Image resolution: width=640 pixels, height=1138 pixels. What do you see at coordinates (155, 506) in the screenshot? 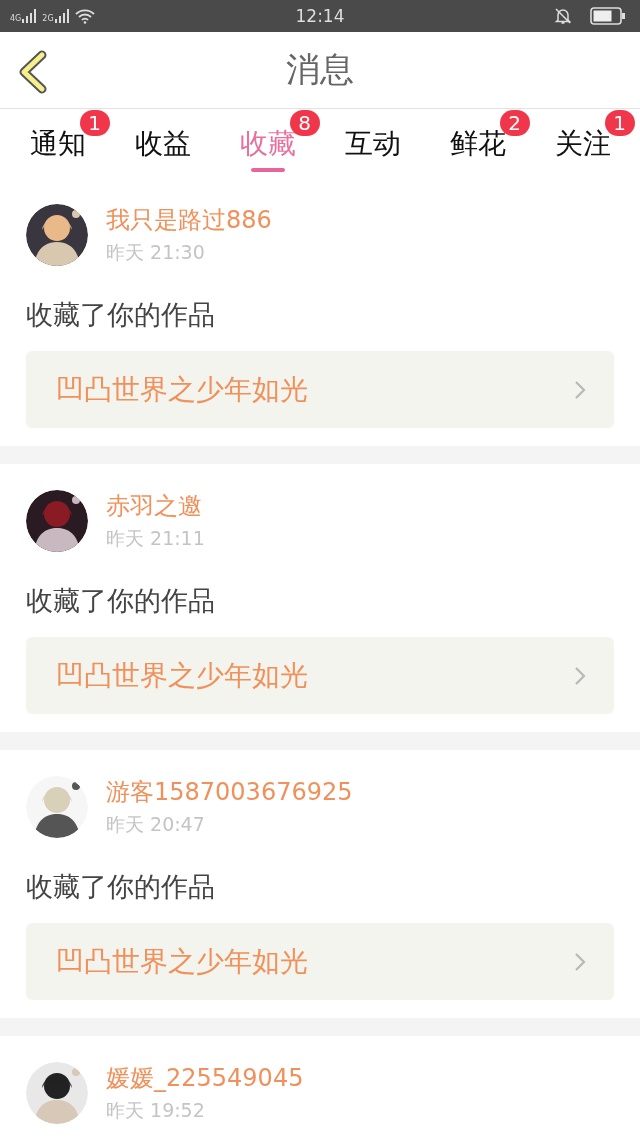
I see `username: 赤羽之邀` at bounding box center [155, 506].